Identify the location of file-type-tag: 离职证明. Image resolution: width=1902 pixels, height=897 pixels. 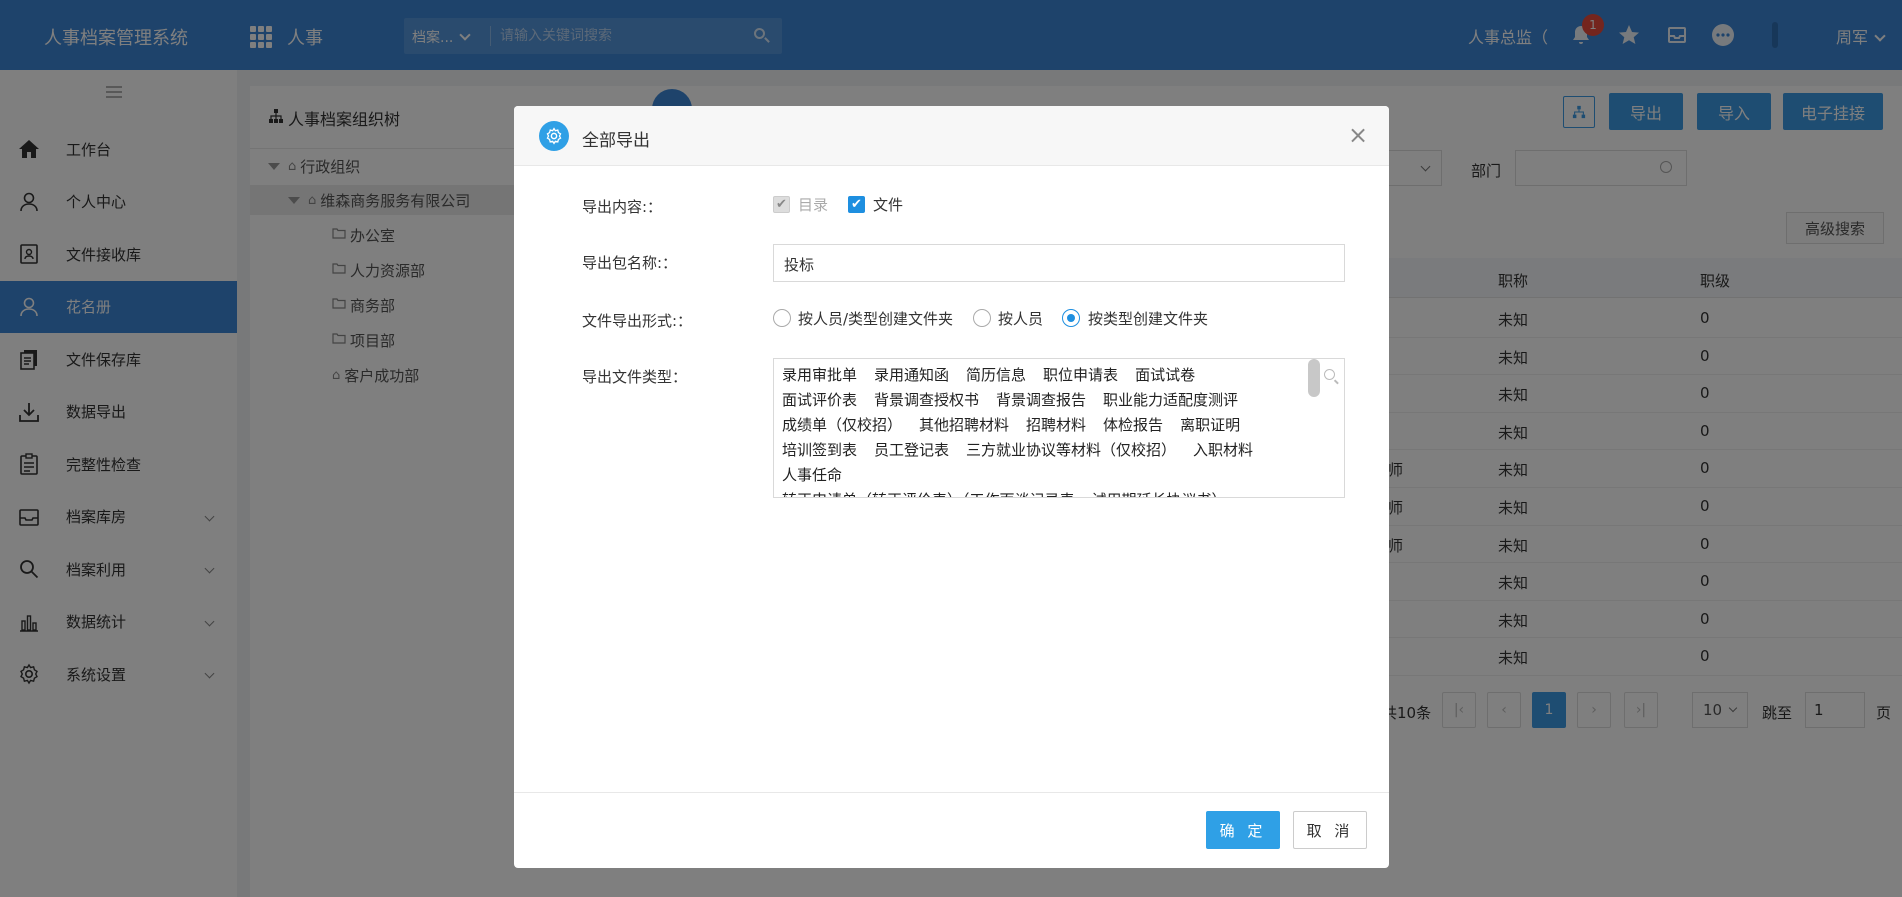
(1210, 425).